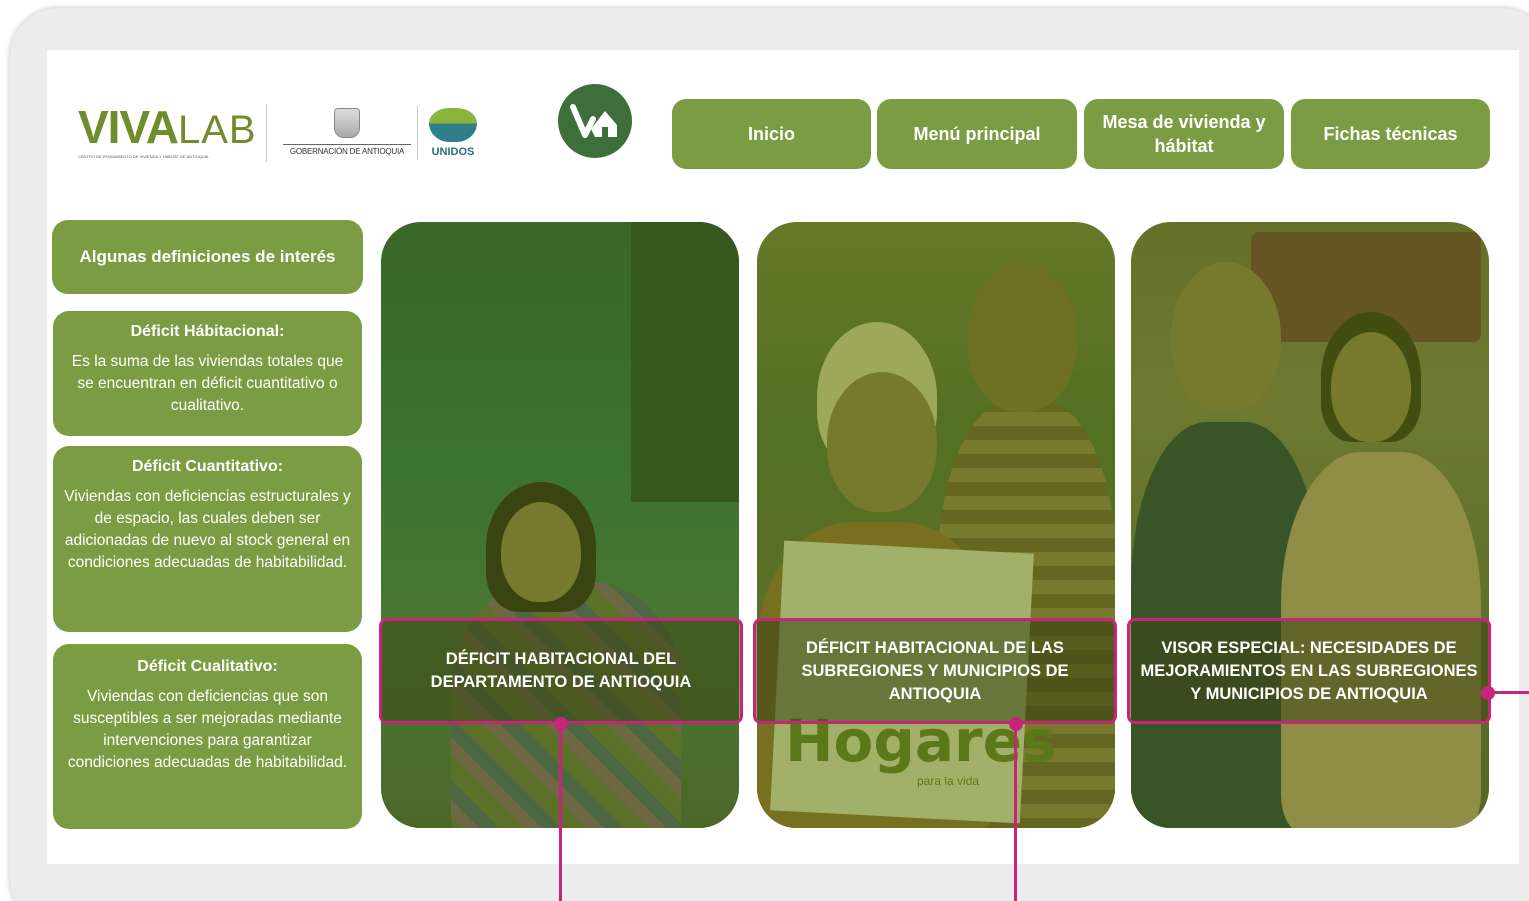 The height and width of the screenshot is (901, 1529). I want to click on nav-inicio-label: Inicio, so click(771, 134).